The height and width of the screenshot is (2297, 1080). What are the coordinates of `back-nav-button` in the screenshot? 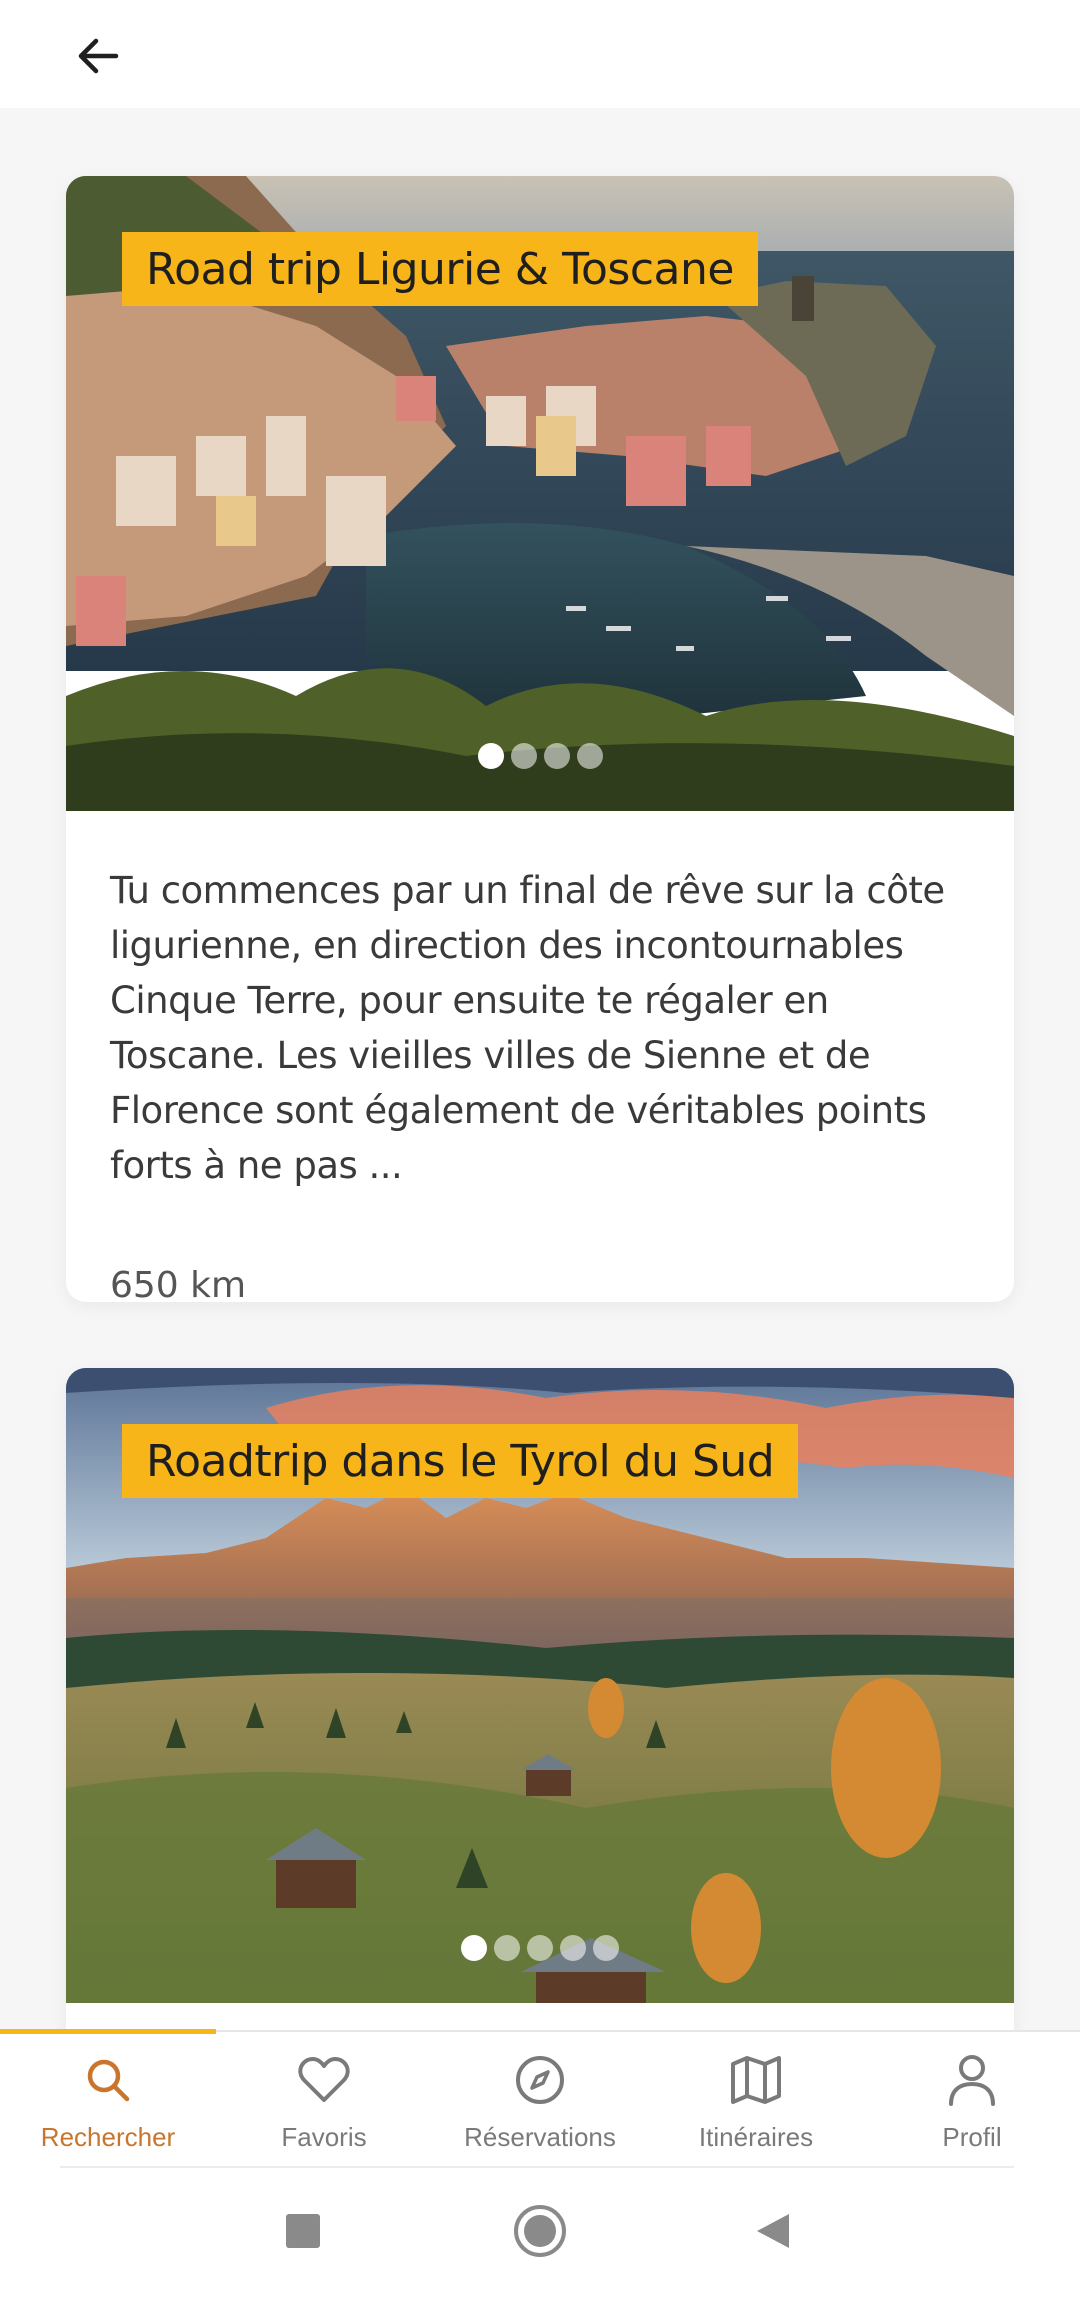 It's located at (773, 2231).